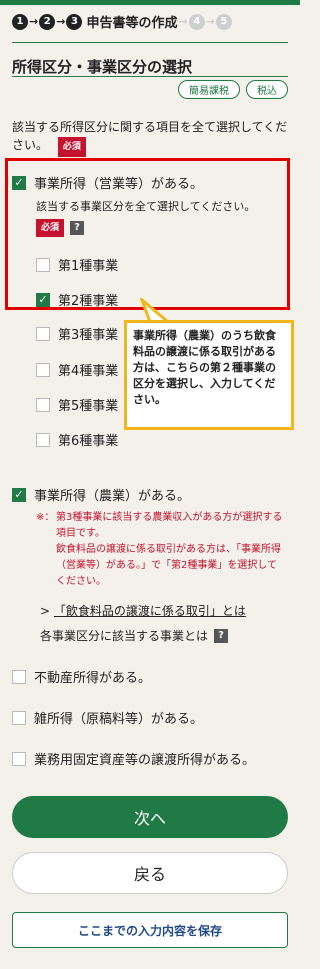 This screenshot has height=969, width=320. What do you see at coordinates (20, 21) in the screenshot?
I see `step-1: 1` at bounding box center [20, 21].